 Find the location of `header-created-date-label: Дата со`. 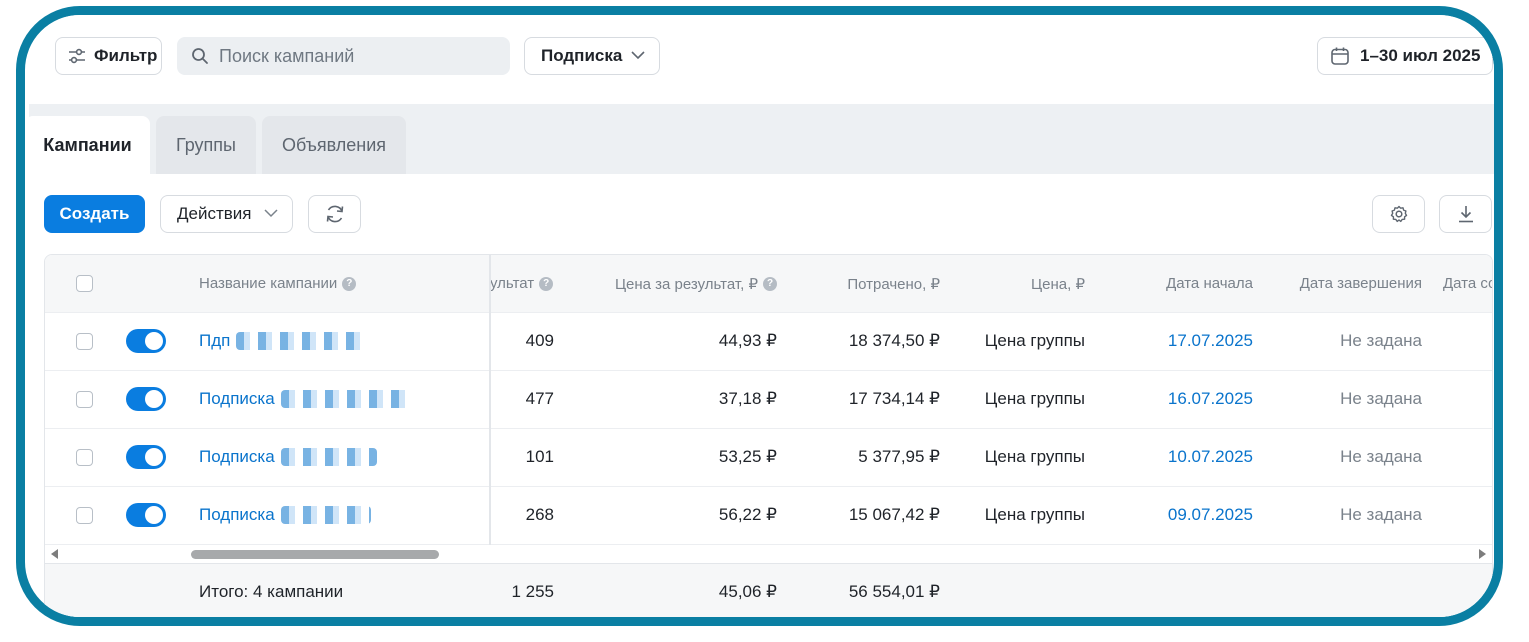

header-created-date-label: Дата со is located at coordinates (1468, 283).